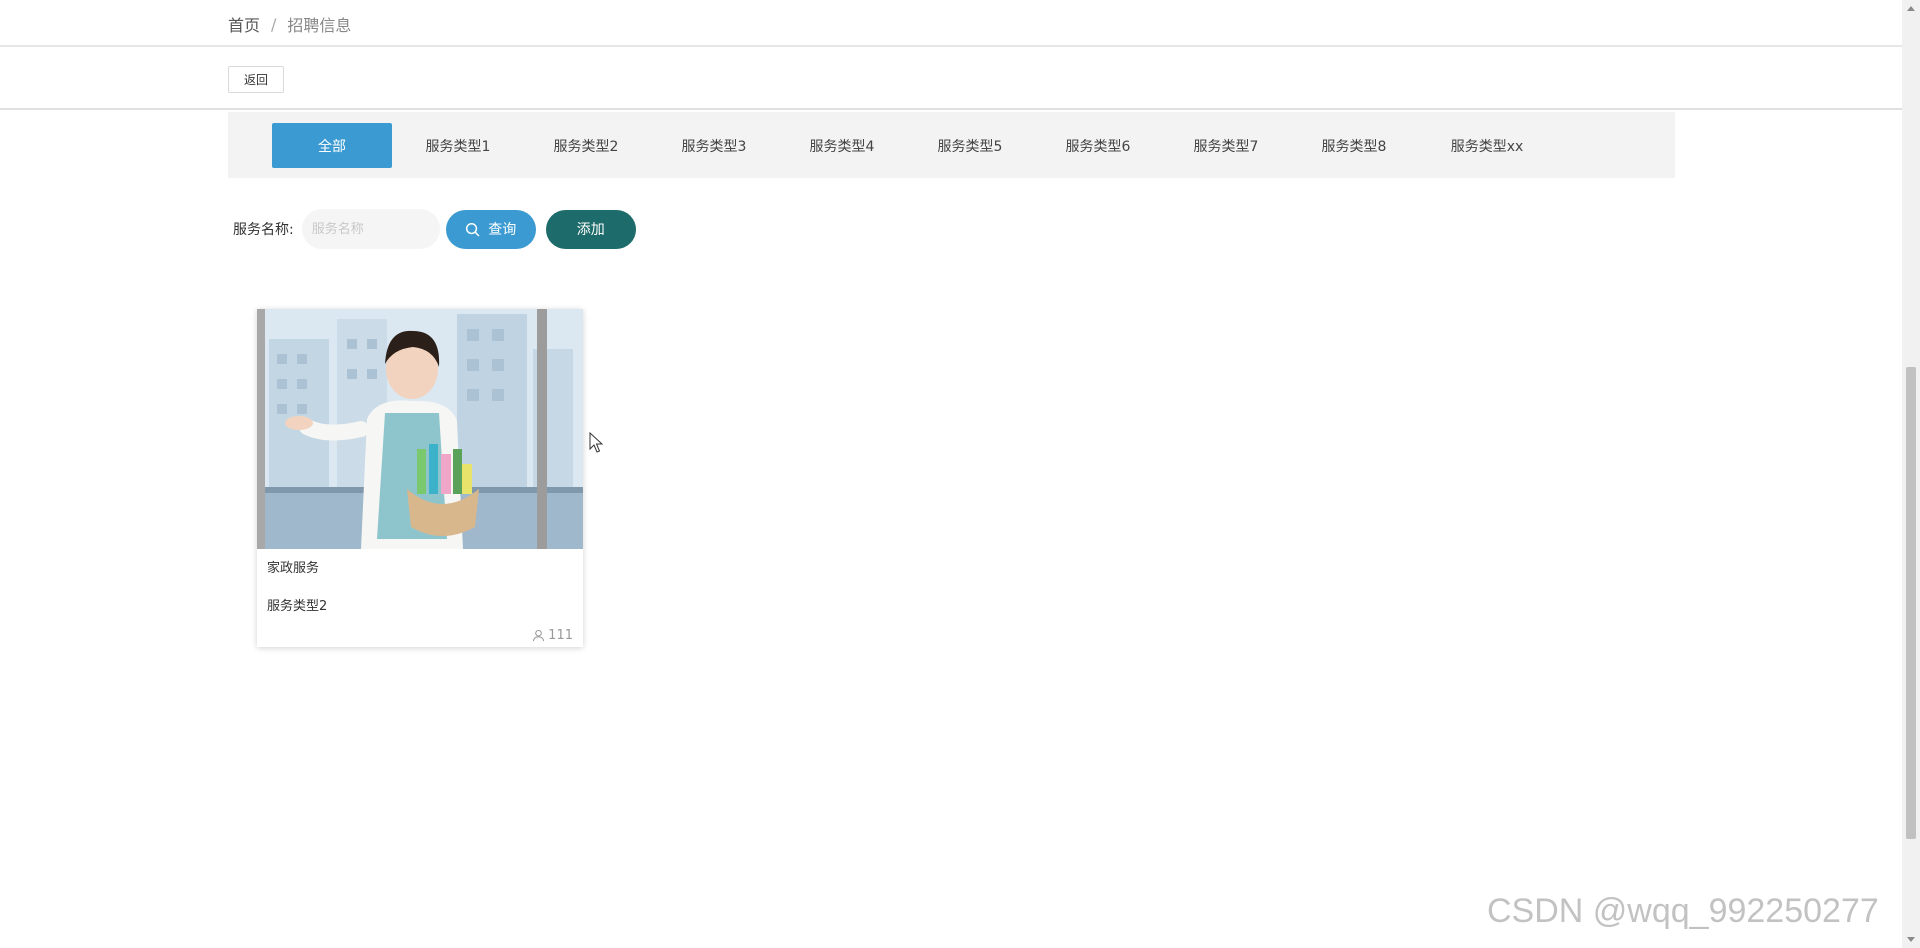  I want to click on tab-service-type-2: 服务类型2, so click(586, 145).